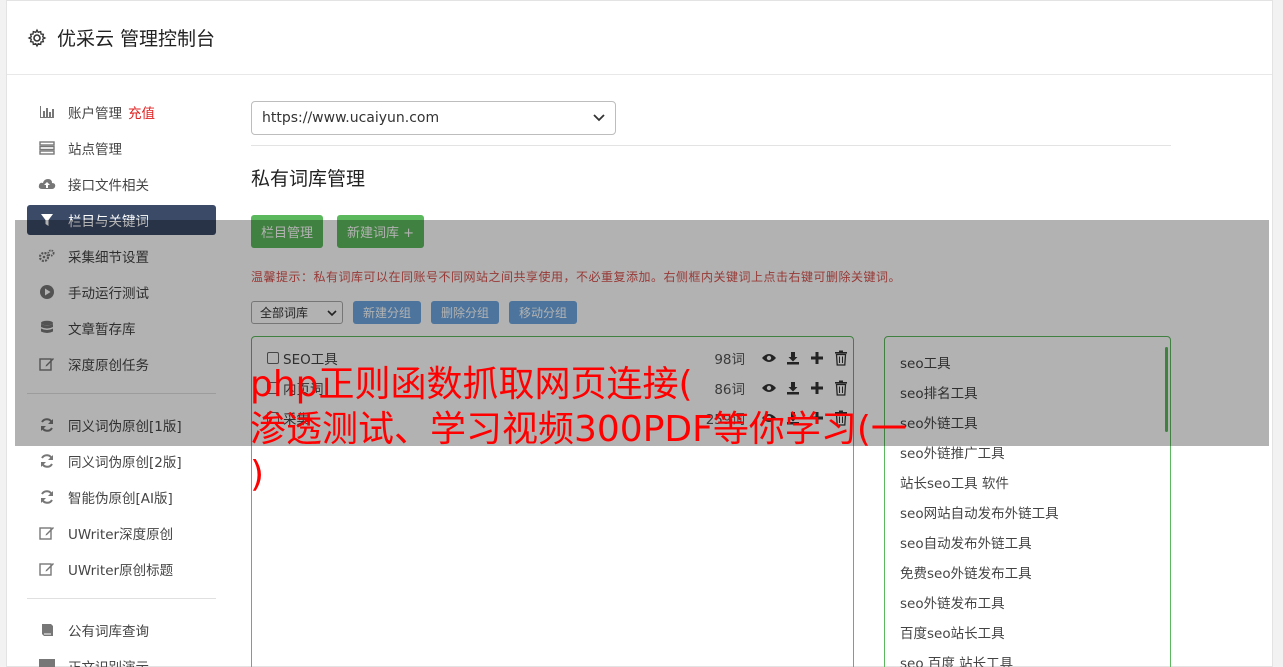 This screenshot has width=1283, height=667. What do you see at coordinates (47, 630) in the screenshot?
I see `book-icon` at bounding box center [47, 630].